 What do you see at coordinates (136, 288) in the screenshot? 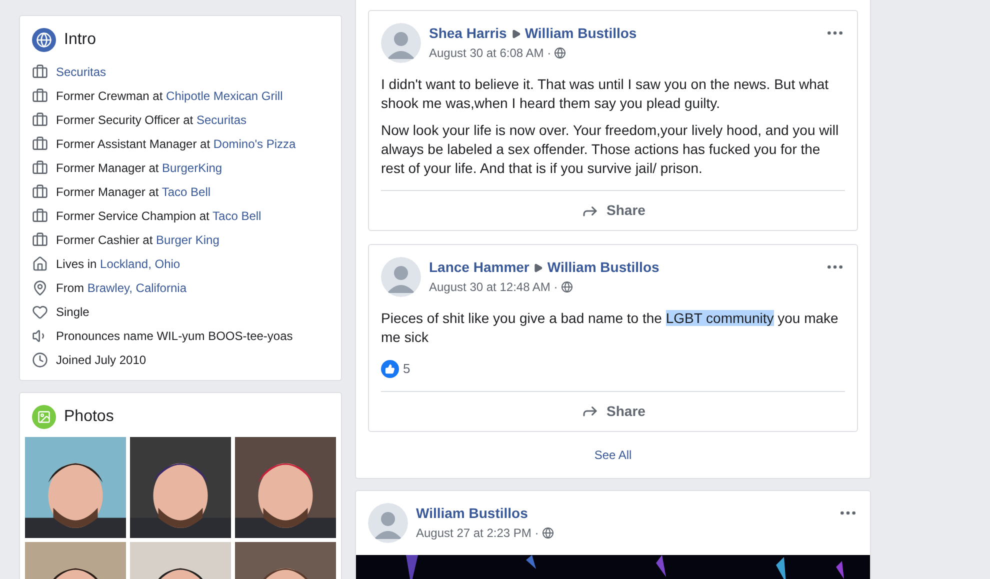
I see `intro-link: Brawley, California` at bounding box center [136, 288].